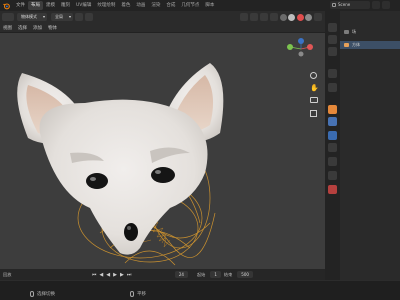  I want to click on workspace-tab: 脚本, so click(209, 5).